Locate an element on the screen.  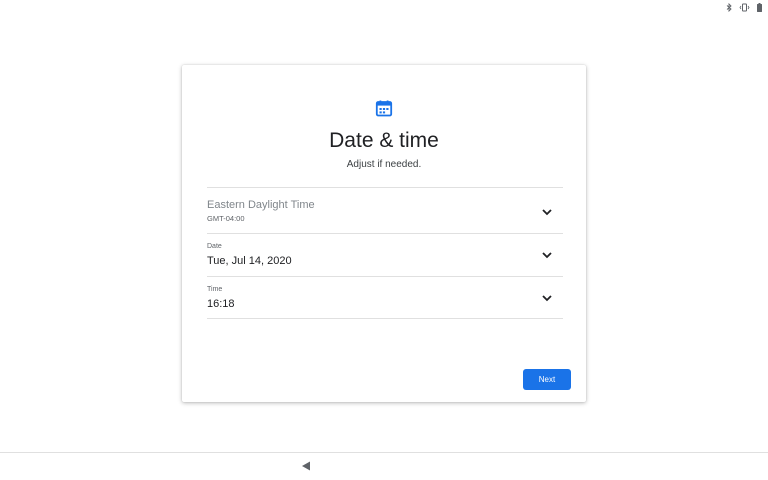
date-value: Tue, Jul 14, 2020 is located at coordinates (249, 261).